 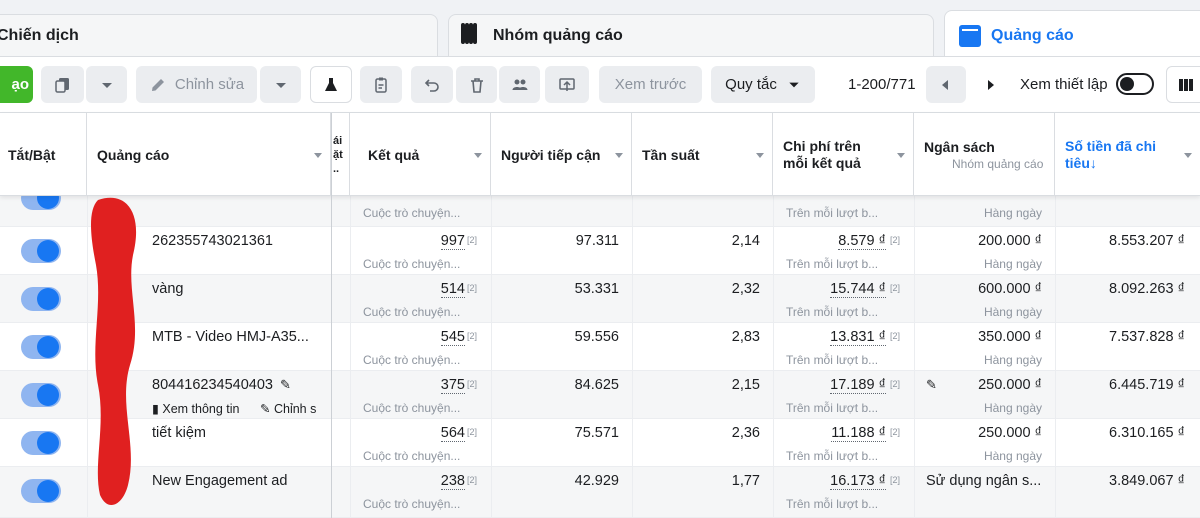 I want to click on col-frequency-label: Tần suất, so click(x=671, y=154).